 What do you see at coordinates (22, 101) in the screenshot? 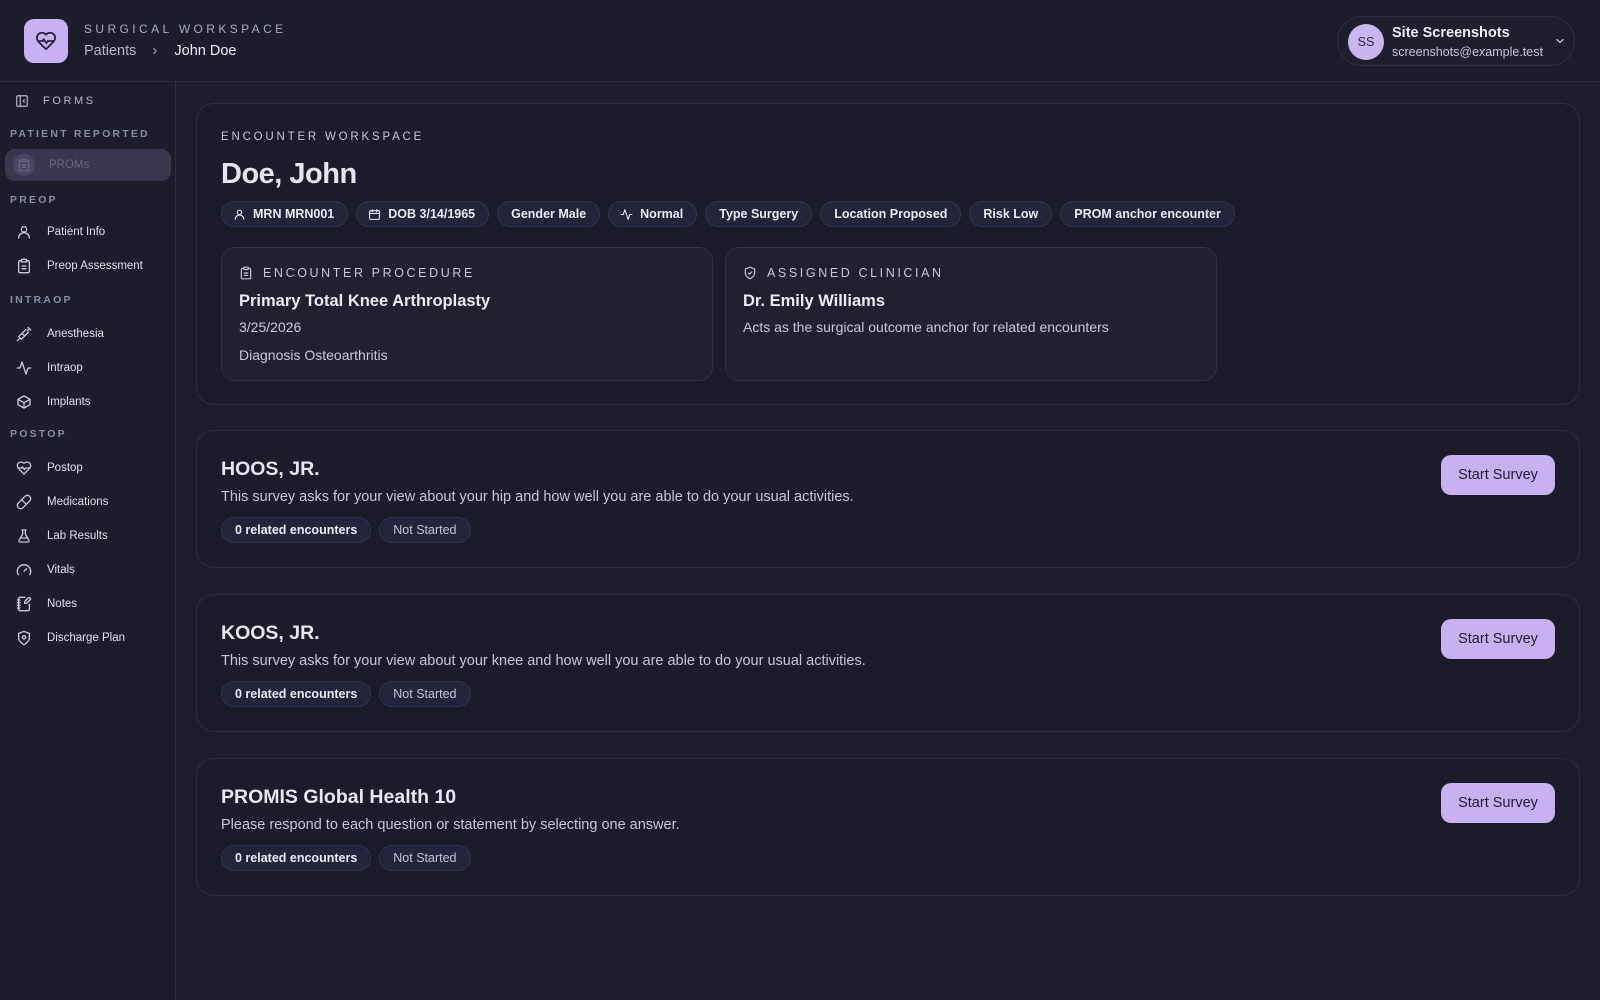
I see `panel-left-icon` at bounding box center [22, 101].